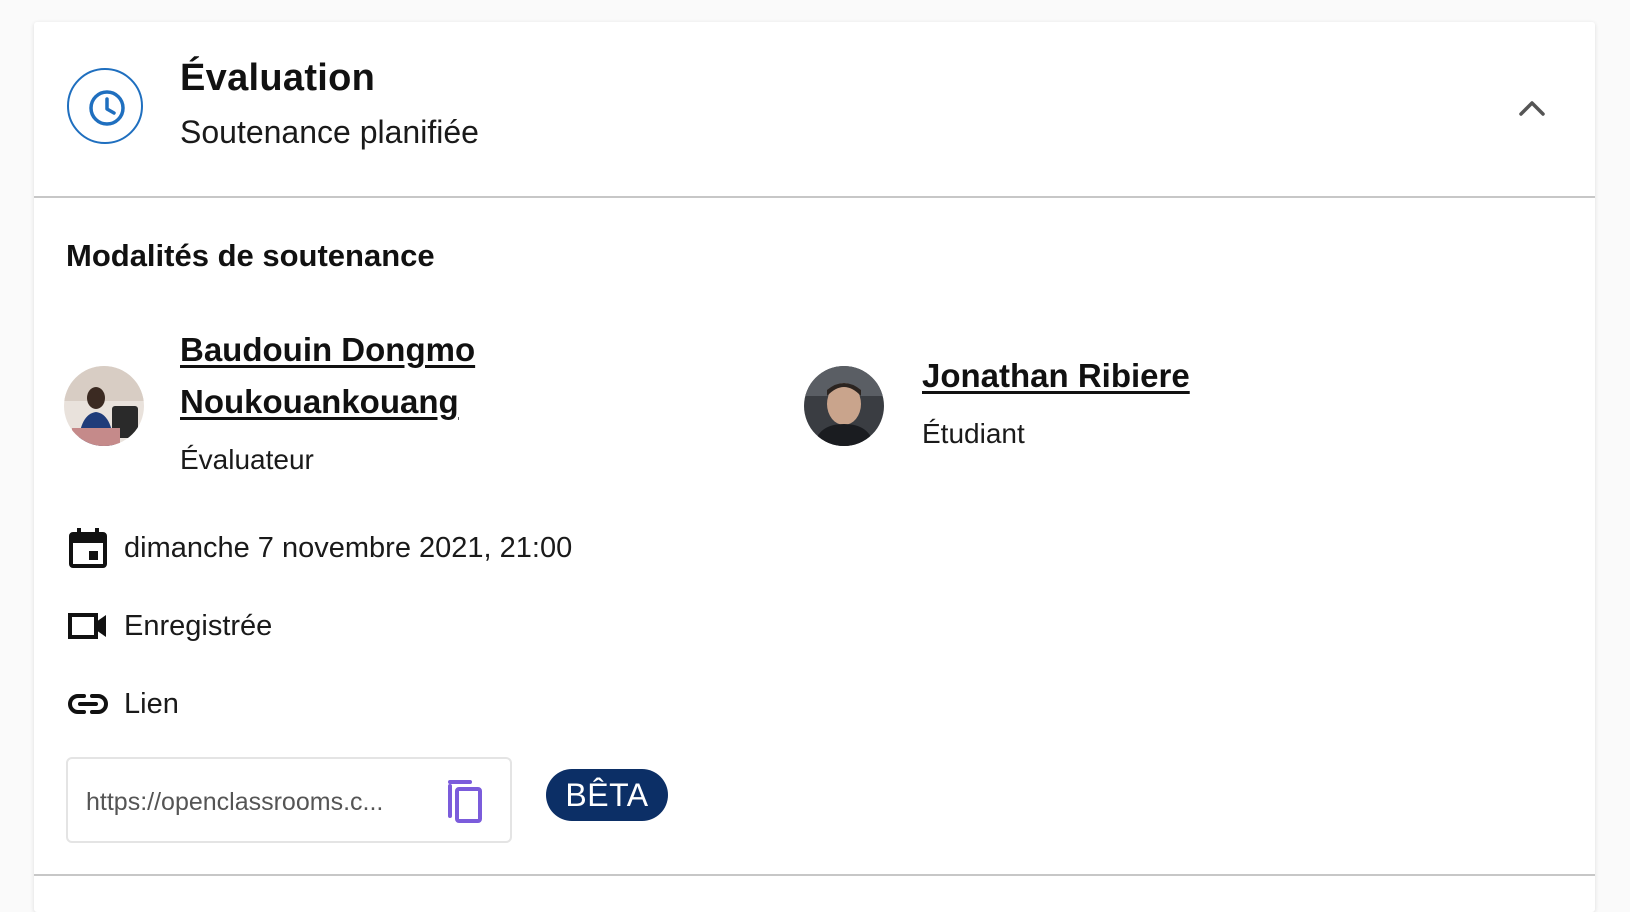 Image resolution: width=1630 pixels, height=912 pixels. I want to click on chevron-up-icon, so click(1532, 108).